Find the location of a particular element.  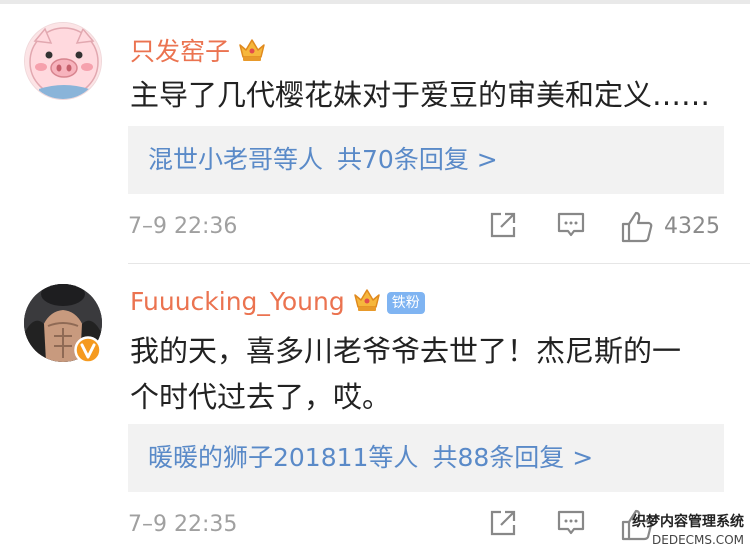

username-text: 只发窑子 is located at coordinates (180, 51).